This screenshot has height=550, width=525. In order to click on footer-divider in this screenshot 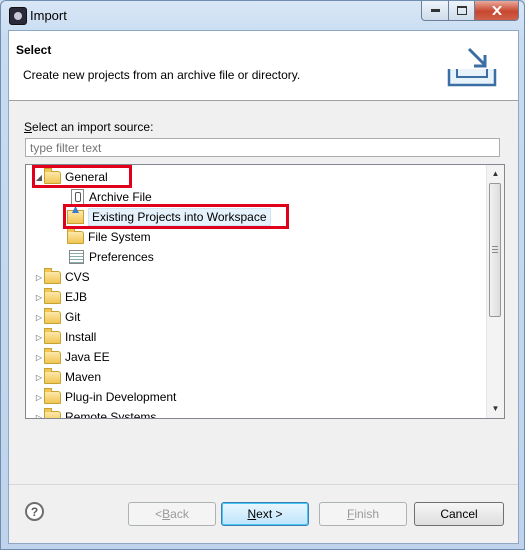, I will do `click(263, 484)`.